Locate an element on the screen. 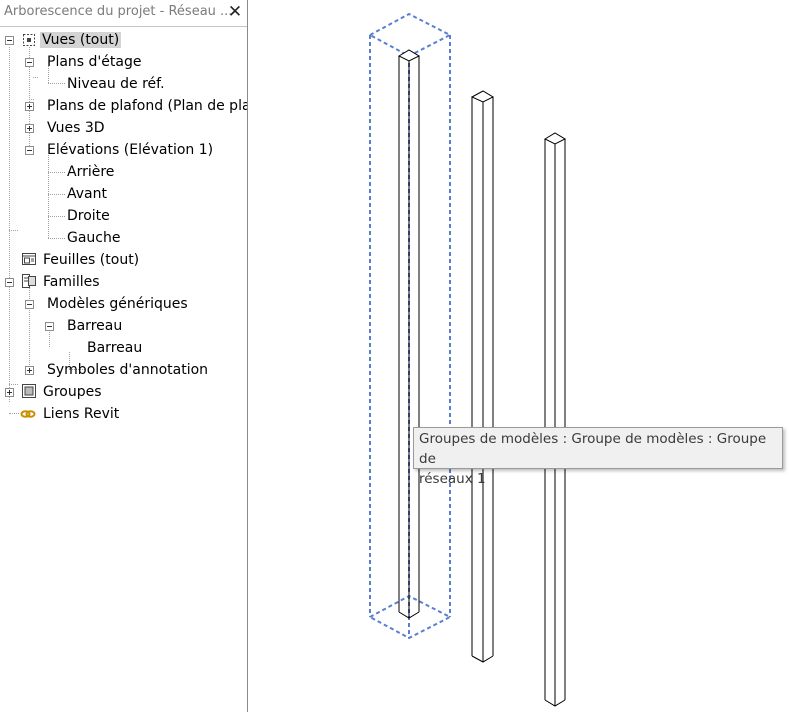 The image size is (789, 712). tree-item-label: Avant is located at coordinates (87, 194).